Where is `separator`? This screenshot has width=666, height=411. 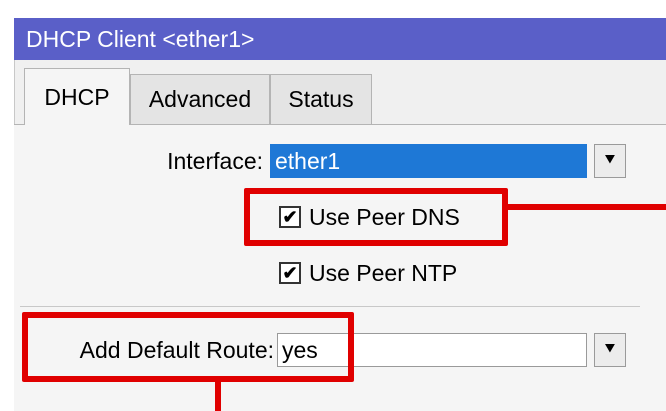
separator is located at coordinates (330, 306).